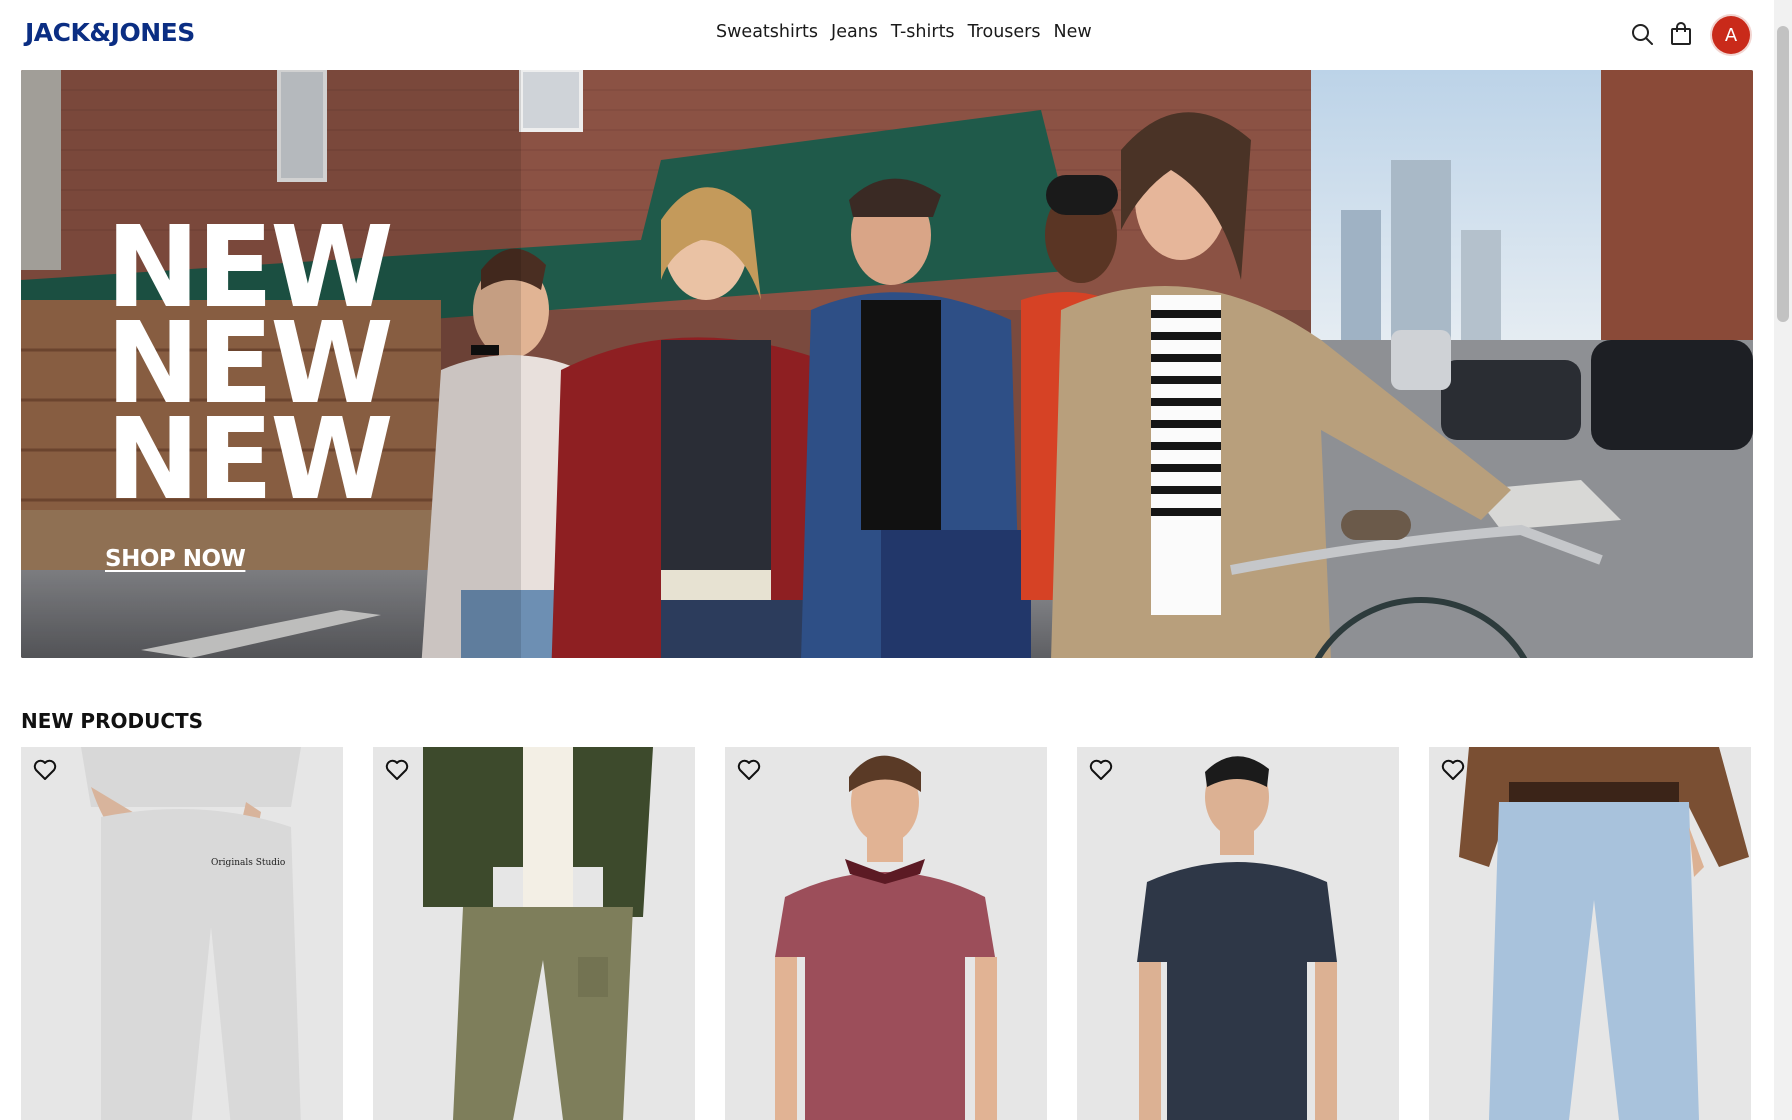 This screenshot has height=1120, width=1792. What do you see at coordinates (112, 721) in the screenshot?
I see `section-title-new-products: NEW PRODUCTS` at bounding box center [112, 721].